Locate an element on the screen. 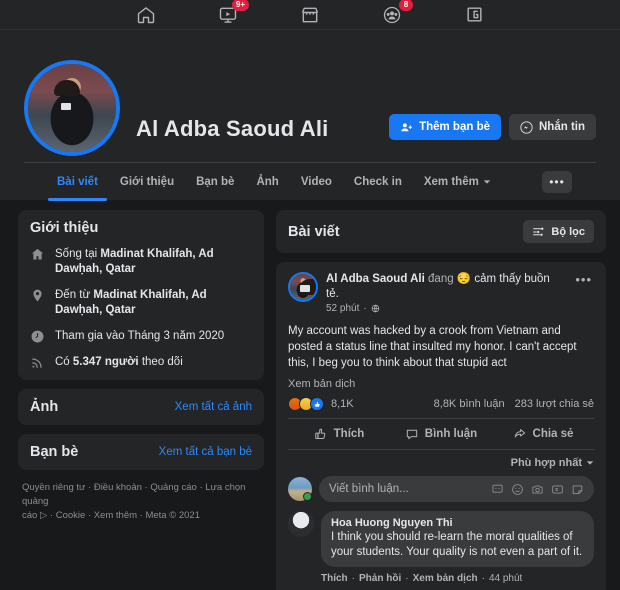 The width and height of the screenshot is (620, 590). message-button: Nhắn tin is located at coordinates (552, 127).